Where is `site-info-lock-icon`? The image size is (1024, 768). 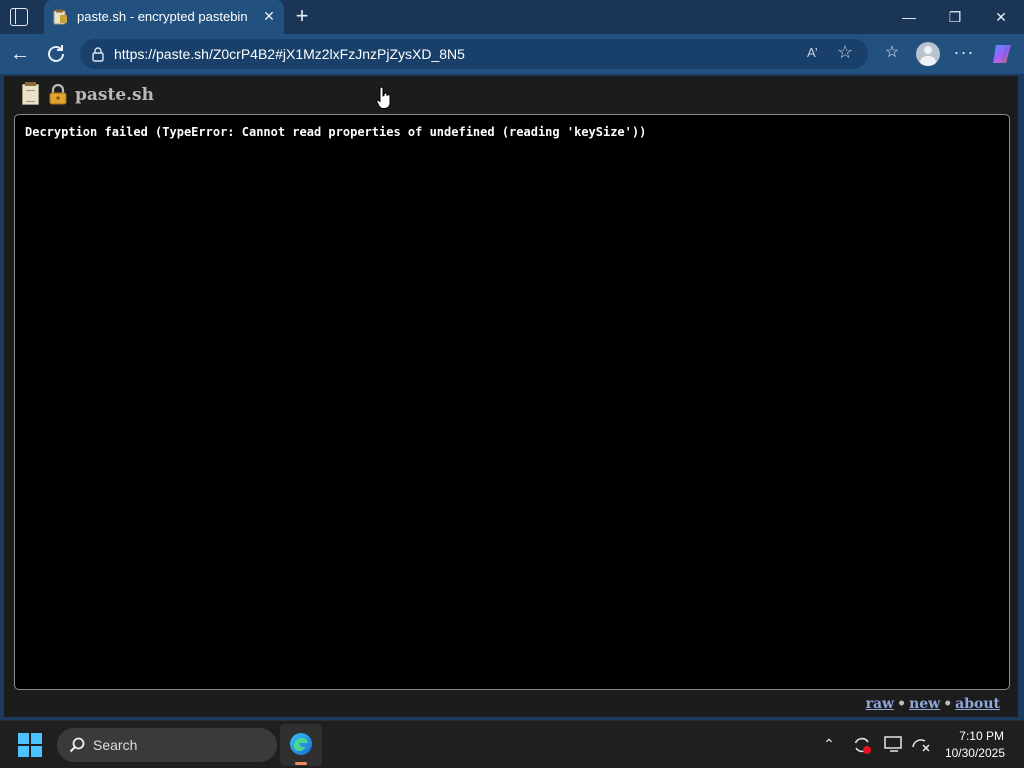 site-info-lock-icon is located at coordinates (98, 54).